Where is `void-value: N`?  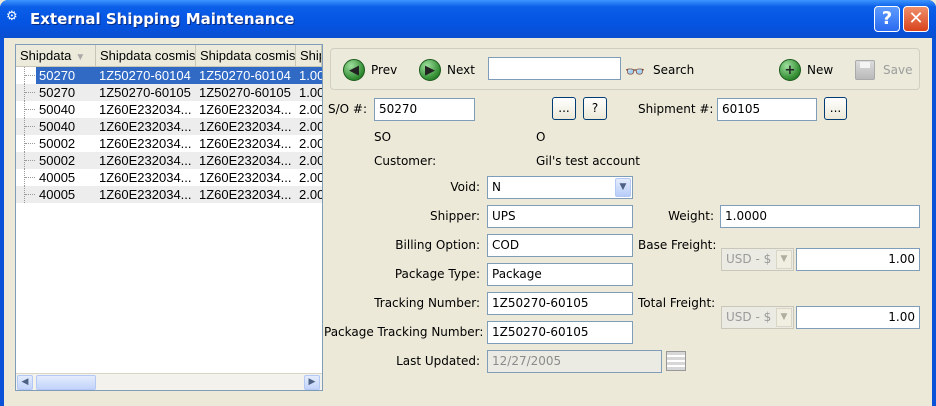 void-value: N is located at coordinates (496, 187).